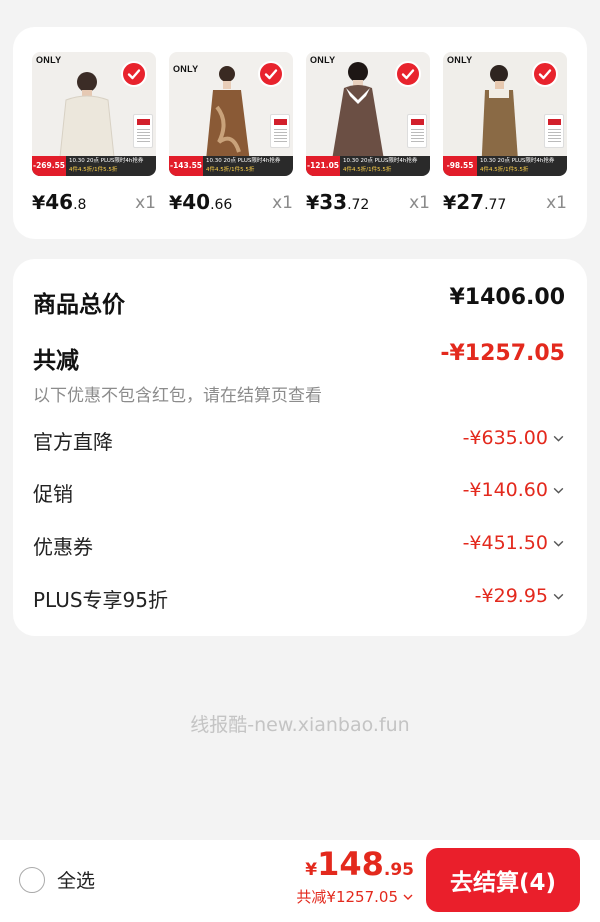 The height and width of the screenshot is (922, 600). Describe the element at coordinates (338, 202) in the screenshot. I see `product-price: ¥33.72` at that location.